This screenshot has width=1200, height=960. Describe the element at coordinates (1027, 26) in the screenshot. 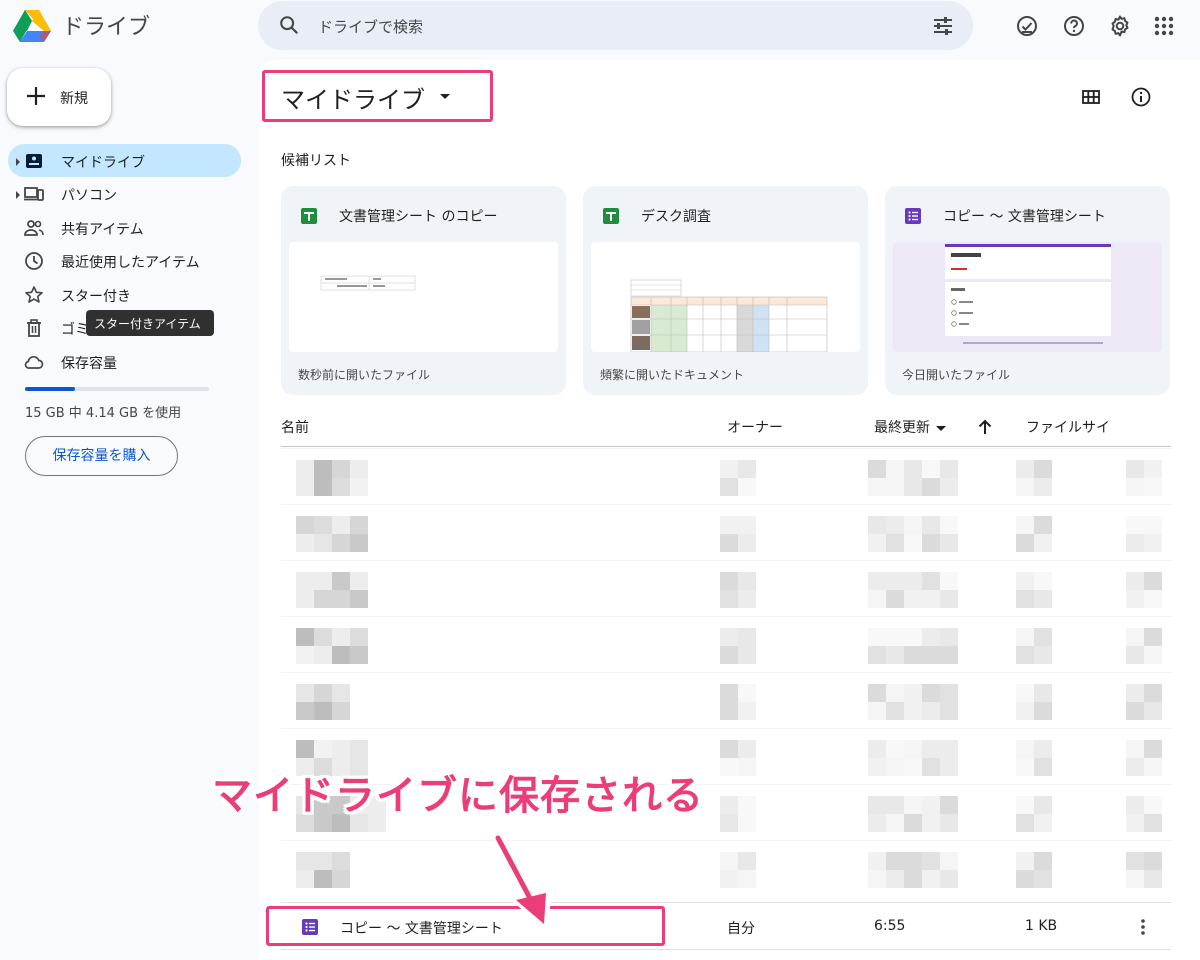

I see `ready-for-offline-icon` at that location.